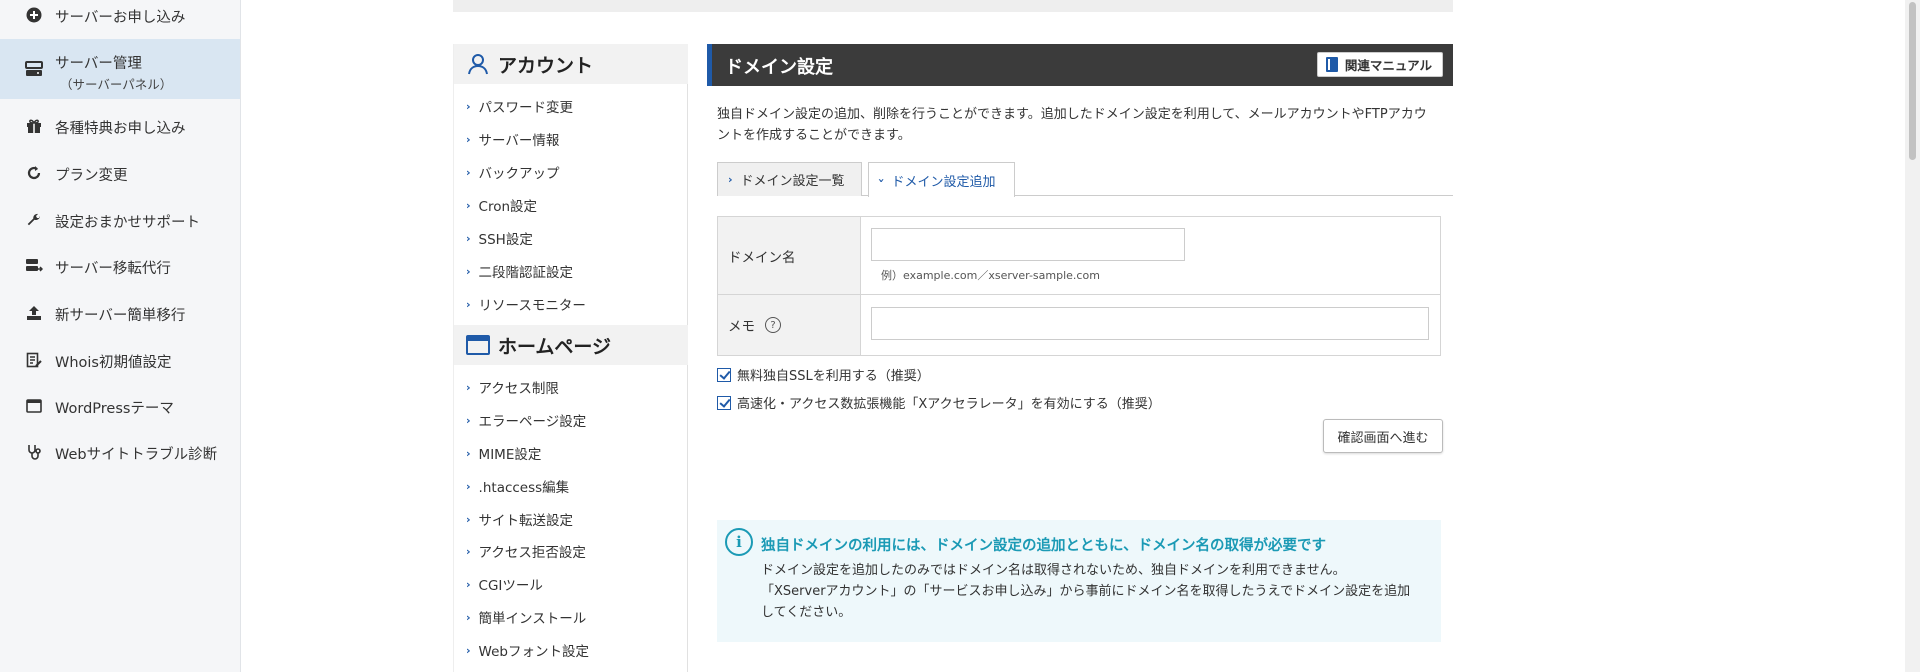 The height and width of the screenshot is (672, 1920). Describe the element at coordinates (773, 325) in the screenshot. I see `help-icon: ?` at that location.